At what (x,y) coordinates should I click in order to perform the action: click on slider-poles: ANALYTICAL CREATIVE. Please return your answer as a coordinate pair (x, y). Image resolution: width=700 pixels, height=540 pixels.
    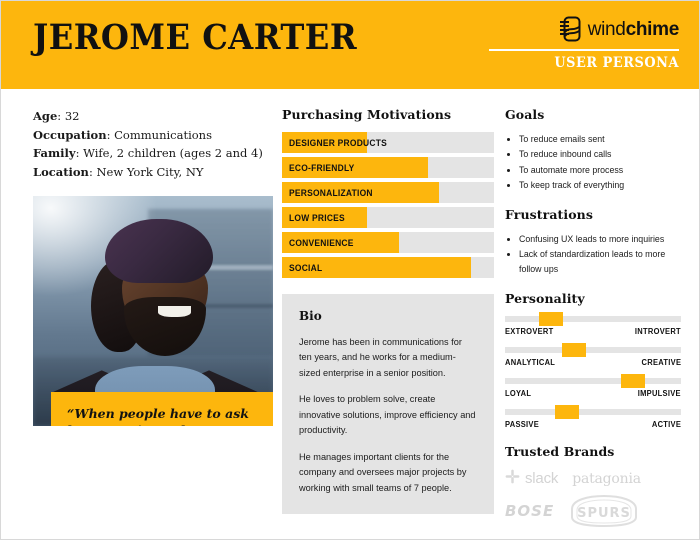
    Looking at the image, I should click on (593, 362).